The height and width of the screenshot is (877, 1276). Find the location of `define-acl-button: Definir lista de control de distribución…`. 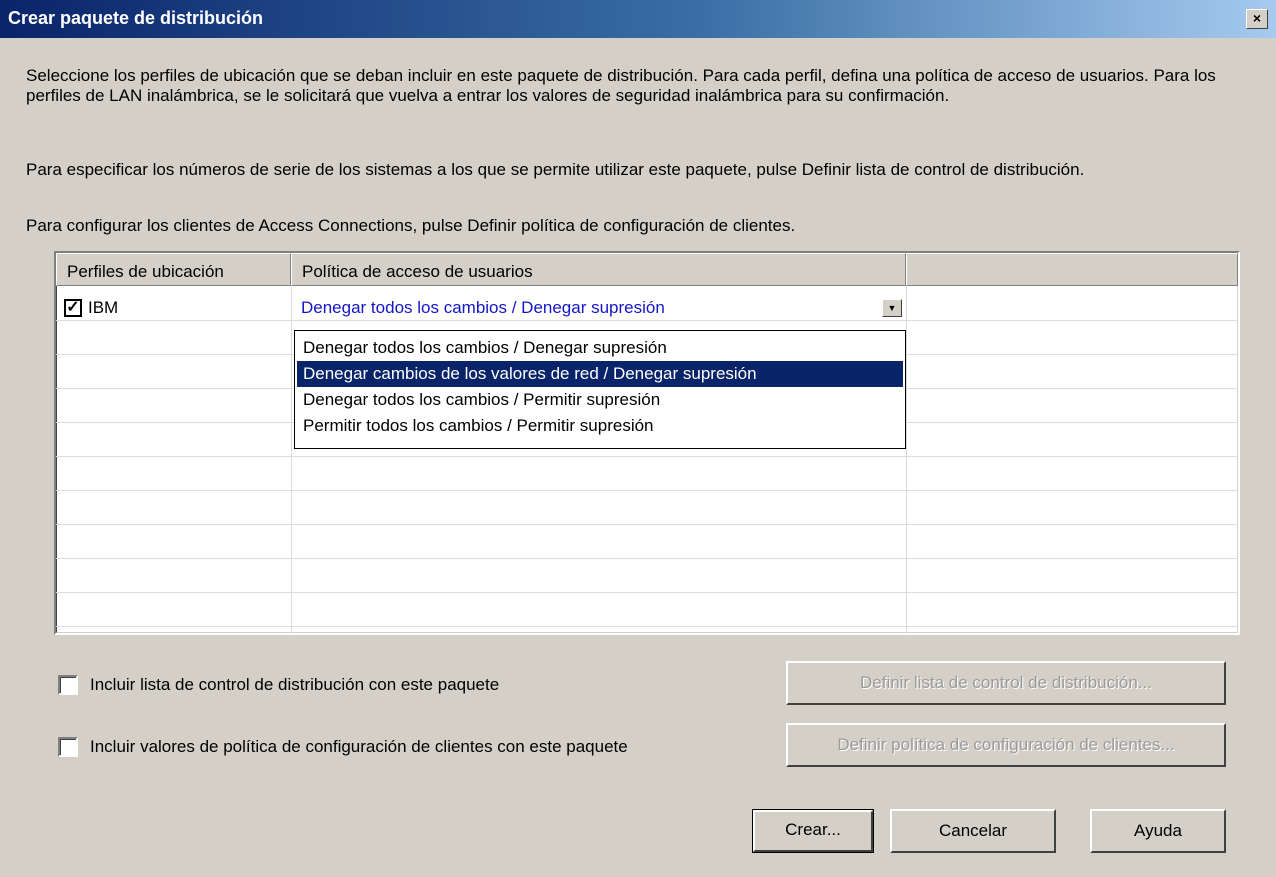

define-acl-button: Definir lista de control de distribución… is located at coordinates (1006, 683).